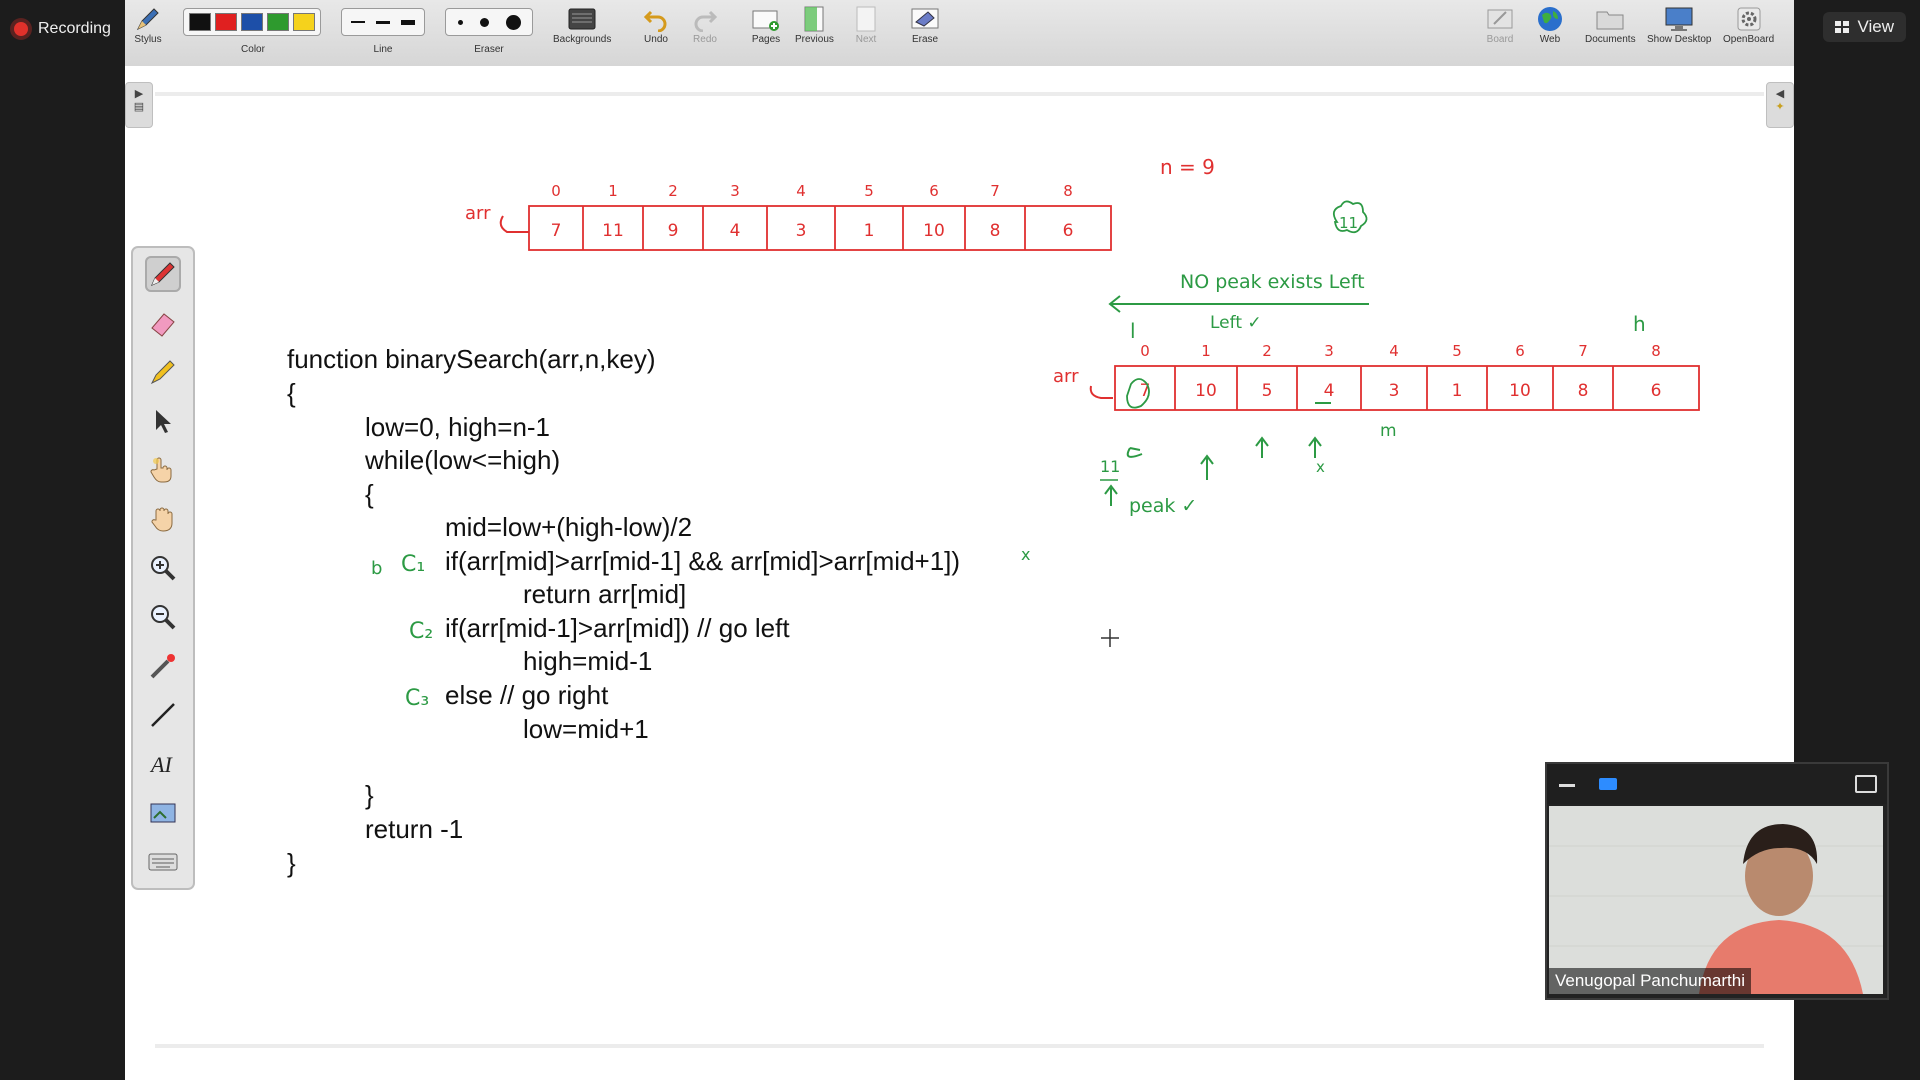 The width and height of the screenshot is (1920, 1080). What do you see at coordinates (1749, 19) in the screenshot?
I see `gear-icon` at bounding box center [1749, 19].